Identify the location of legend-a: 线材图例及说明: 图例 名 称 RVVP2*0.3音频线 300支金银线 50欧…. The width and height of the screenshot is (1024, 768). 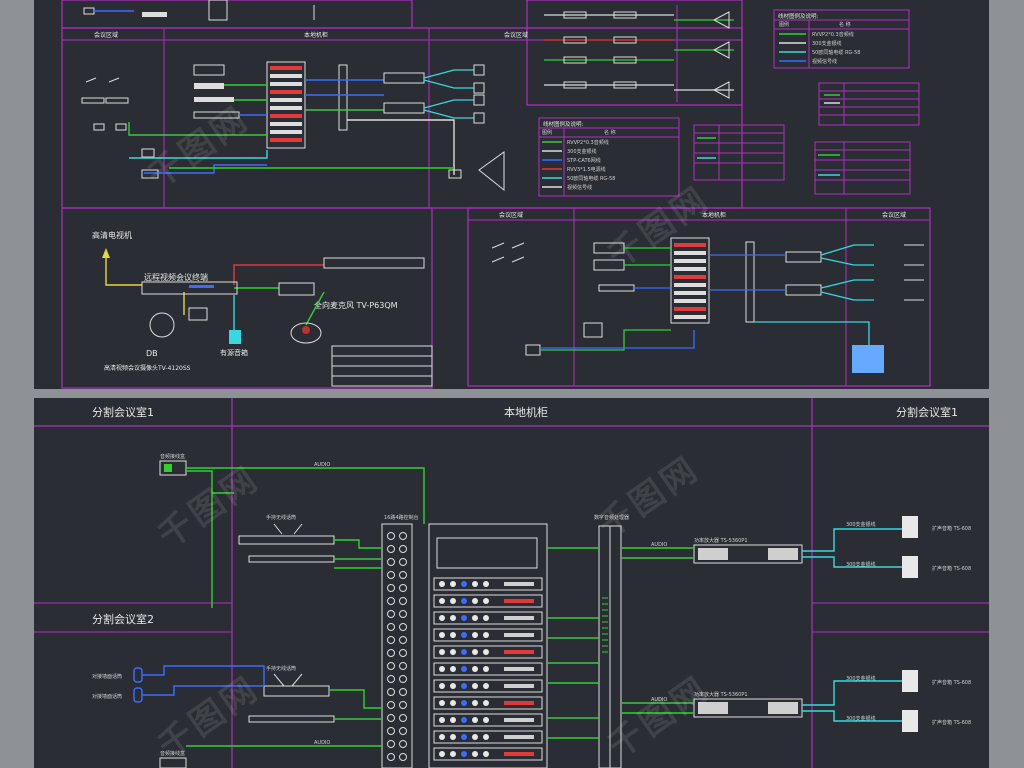
(841, 39).